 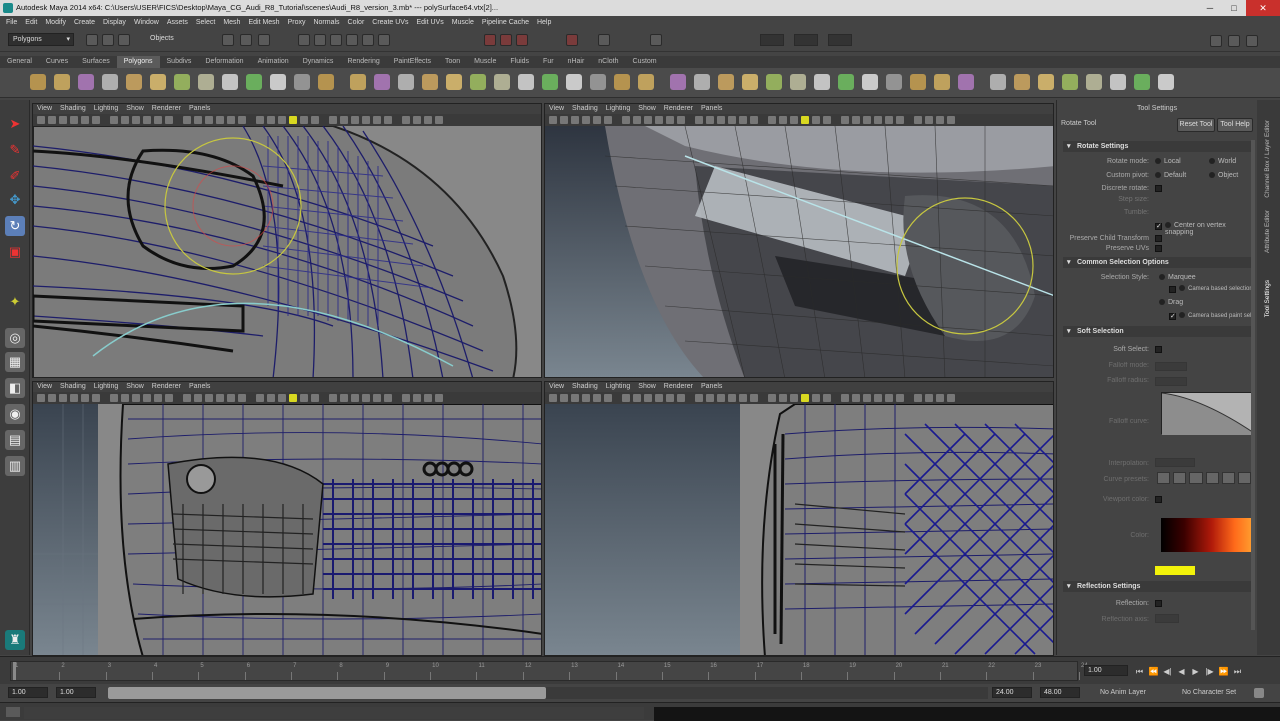 I want to click on select-component-icon, so click(x=264, y=40).